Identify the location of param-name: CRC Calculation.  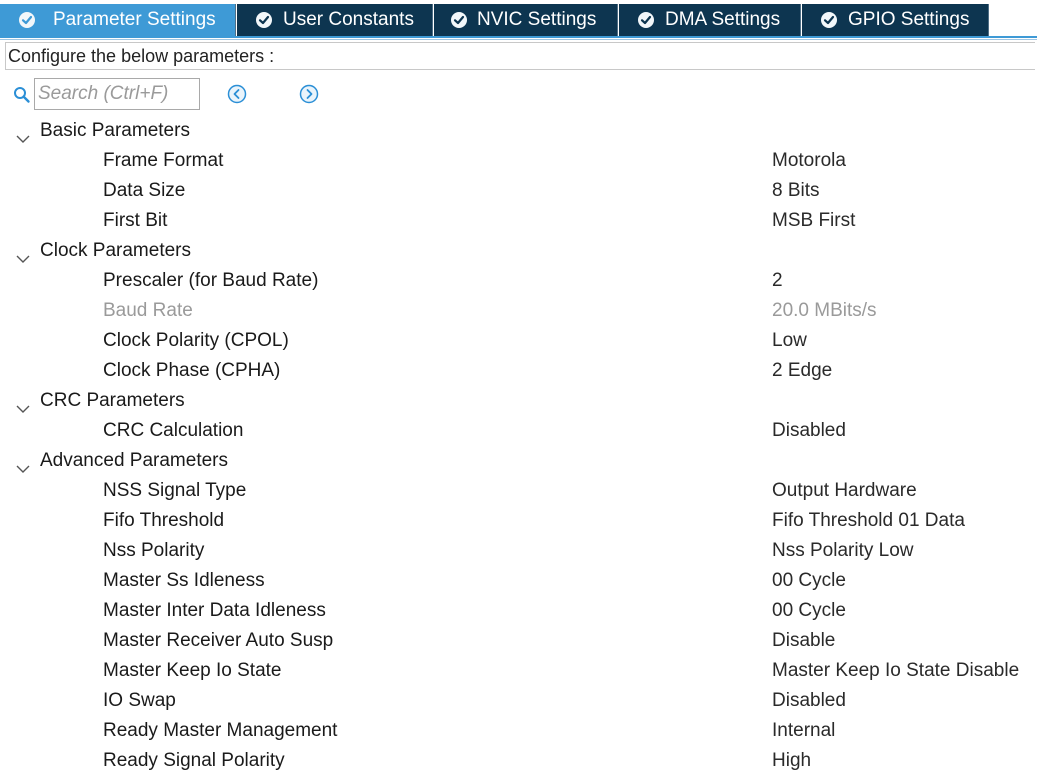
(173, 430).